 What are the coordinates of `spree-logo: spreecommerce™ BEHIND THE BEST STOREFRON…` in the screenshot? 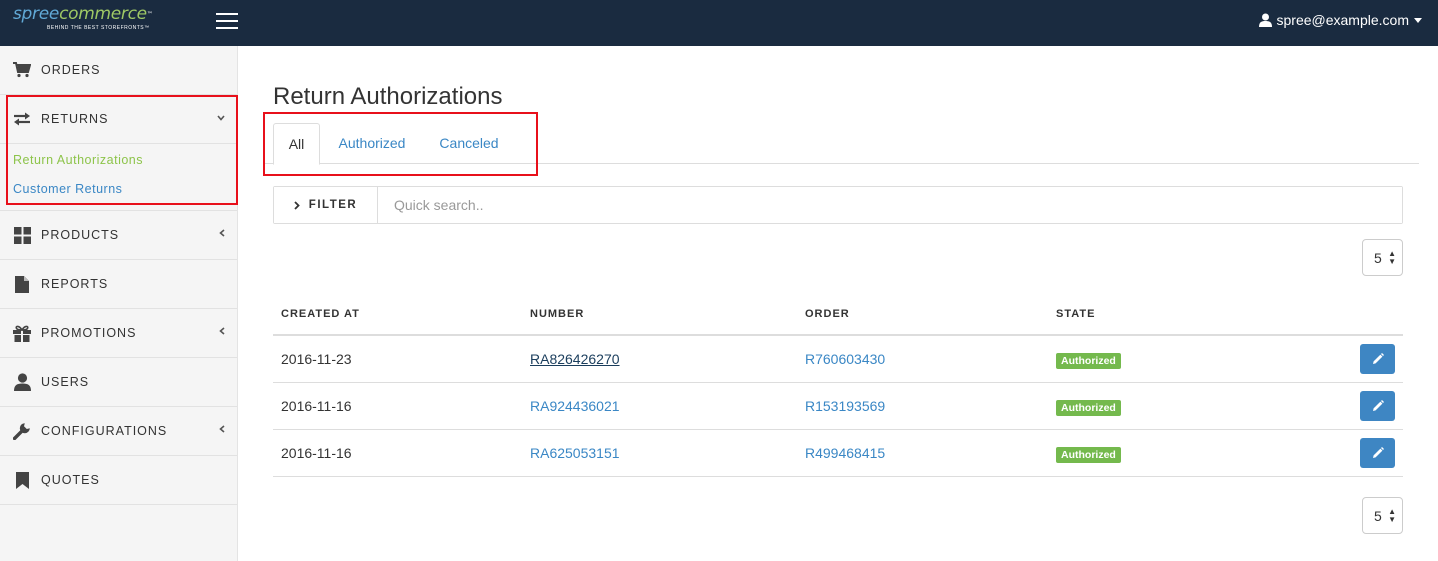 It's located at (83, 18).